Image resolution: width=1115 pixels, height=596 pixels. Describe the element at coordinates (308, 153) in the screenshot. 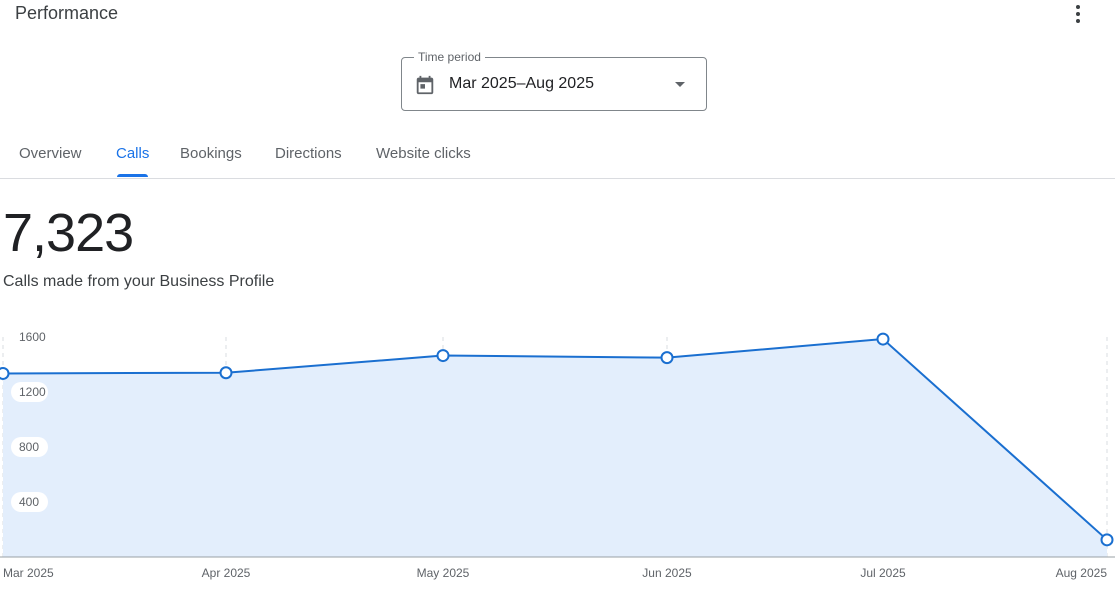

I see `tab-directions: Directions` at that location.